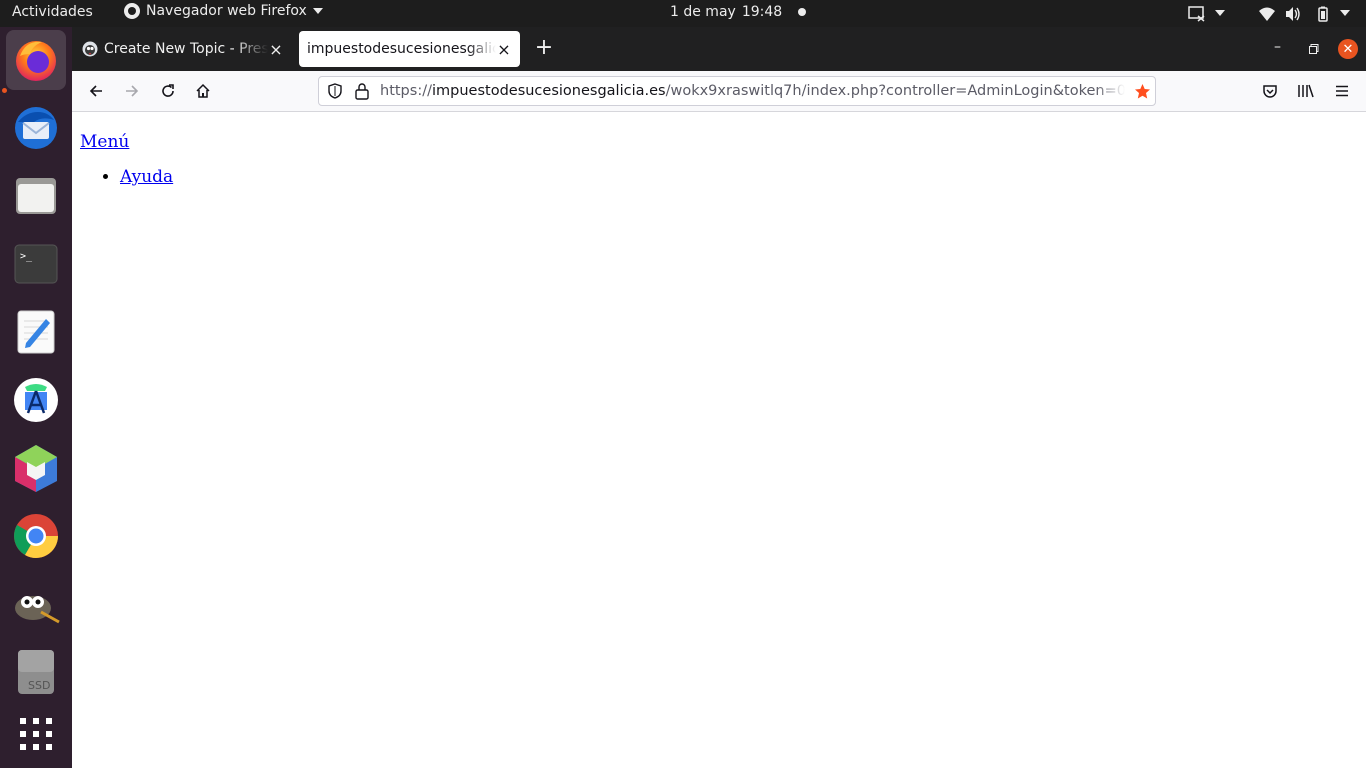 This screenshot has width=1366, height=768. Describe the element at coordinates (362, 91) in the screenshot. I see `lock-icon` at that location.